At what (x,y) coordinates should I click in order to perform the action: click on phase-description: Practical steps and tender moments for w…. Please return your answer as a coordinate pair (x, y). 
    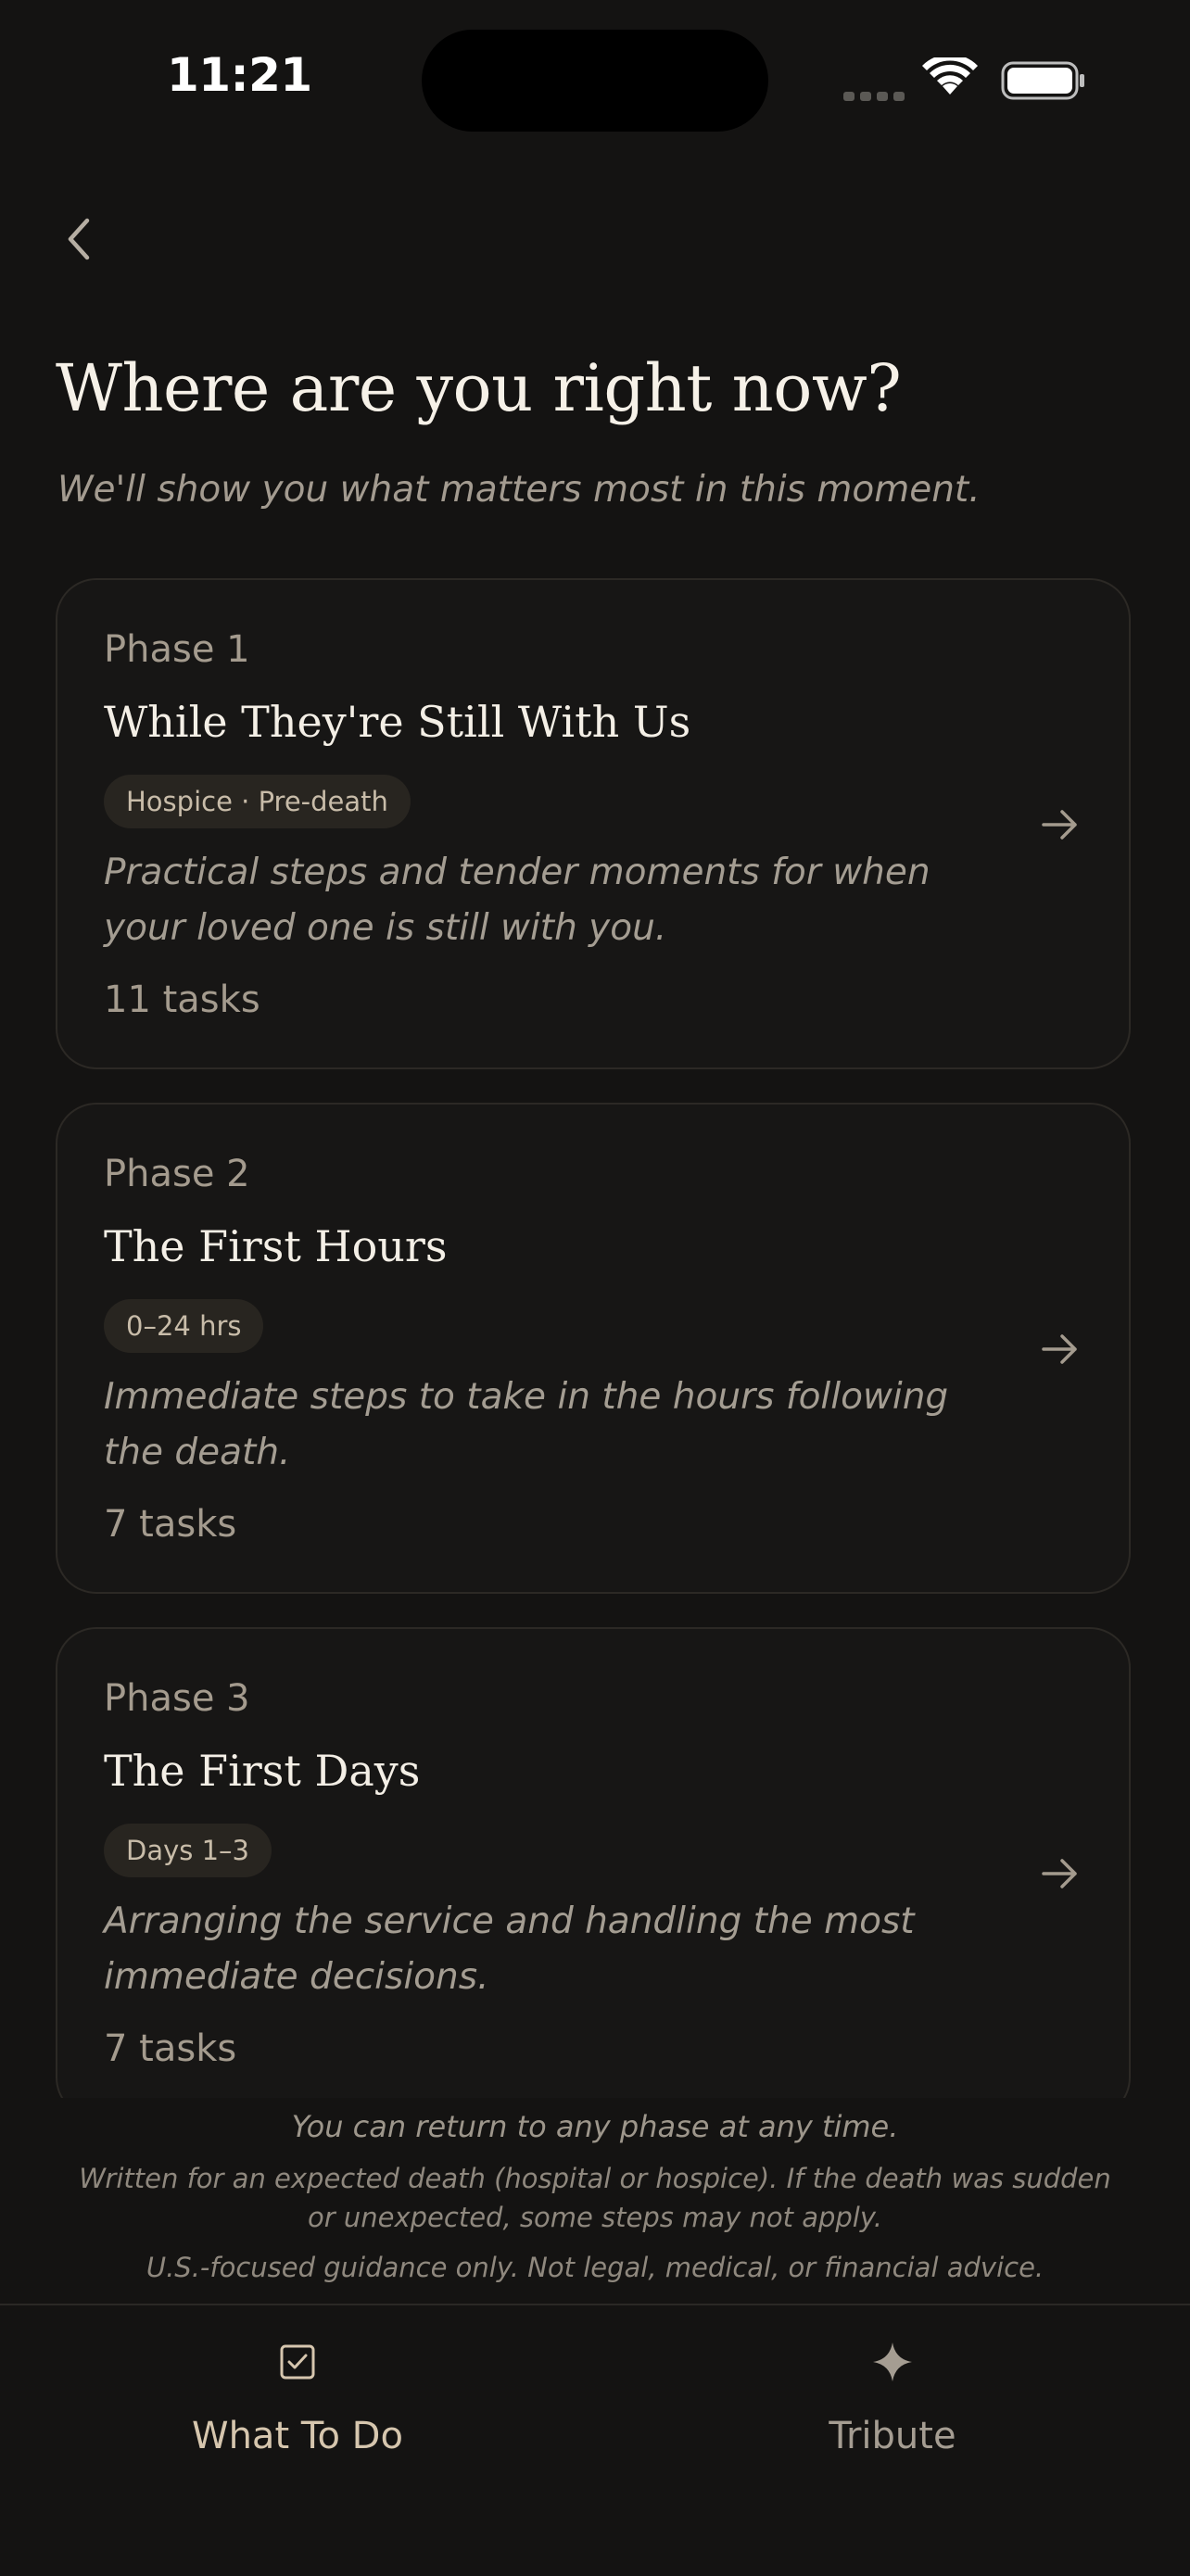
    Looking at the image, I should click on (517, 900).